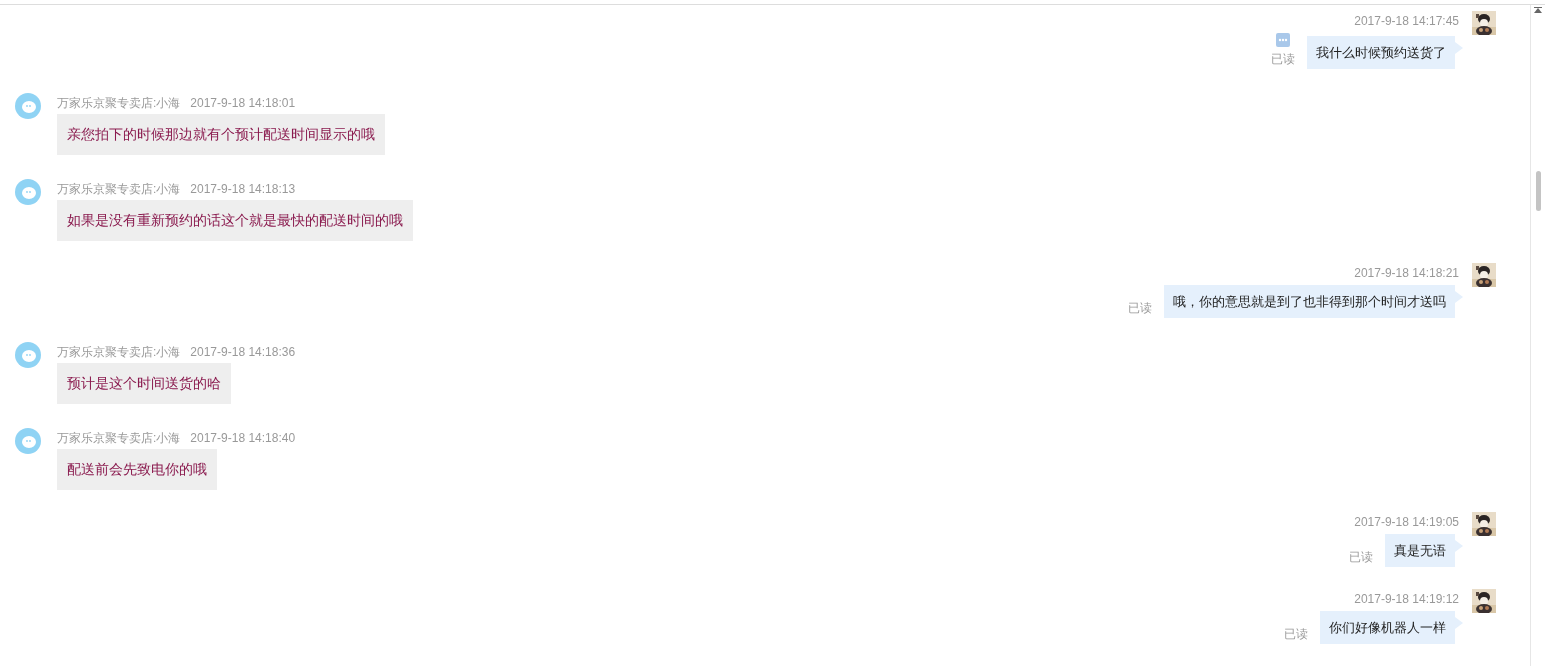 The height and width of the screenshot is (666, 1545). Describe the element at coordinates (235, 220) in the screenshot. I see `message-bubble: 如果是没有重新预约的话这个就是最快的配送时间的哦` at that location.